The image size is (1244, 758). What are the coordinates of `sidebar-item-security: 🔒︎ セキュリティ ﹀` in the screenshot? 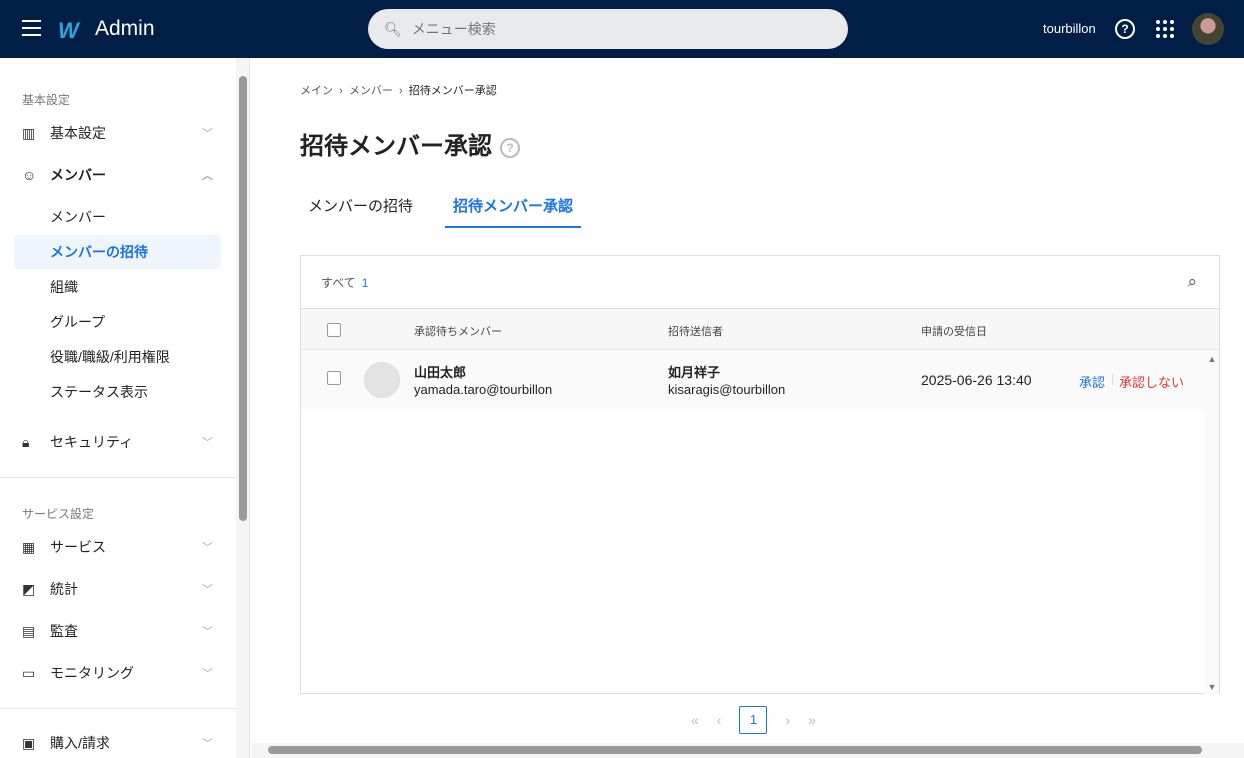 It's located at (117, 442).